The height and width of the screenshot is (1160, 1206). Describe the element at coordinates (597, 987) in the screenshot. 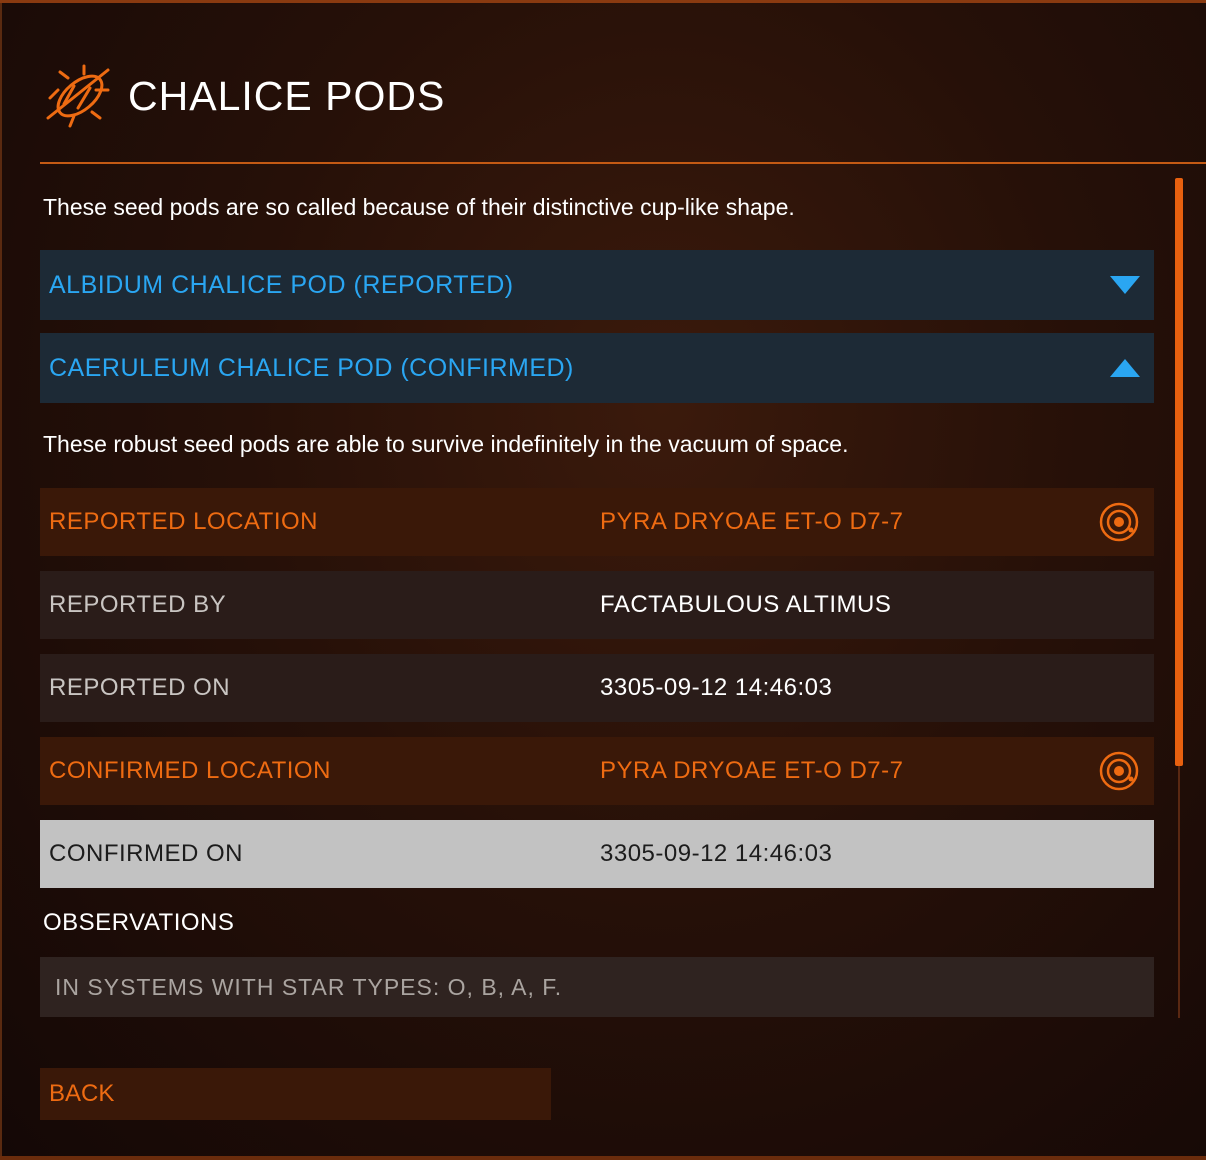

I see `observations-text: IN SYSTEMS WITH STAR TYPES: O, B, A, F.` at that location.